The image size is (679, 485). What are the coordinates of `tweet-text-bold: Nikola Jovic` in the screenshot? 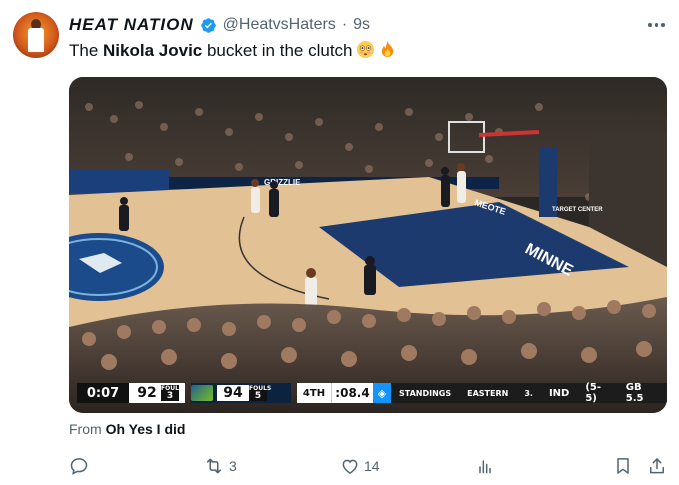 It's located at (153, 50).